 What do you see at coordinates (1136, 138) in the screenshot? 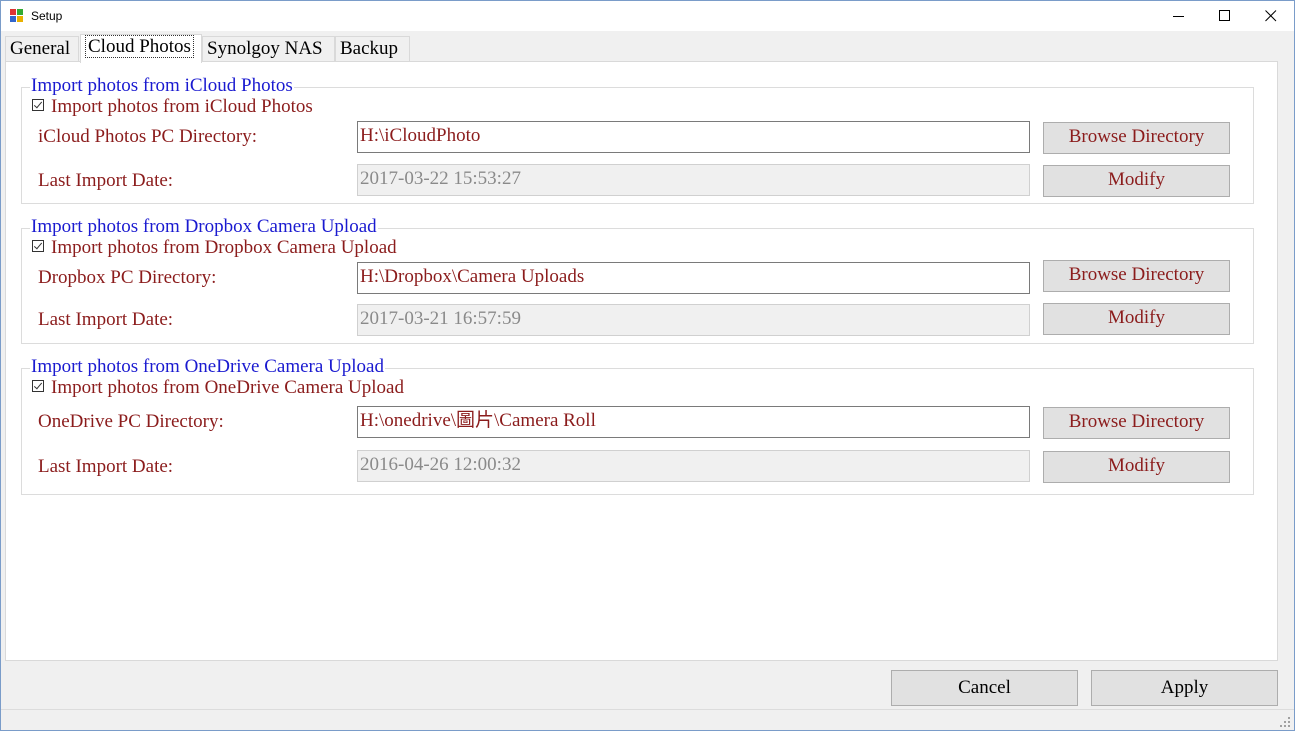
I see `icloud-browse-directory-button: Browse Directory` at bounding box center [1136, 138].